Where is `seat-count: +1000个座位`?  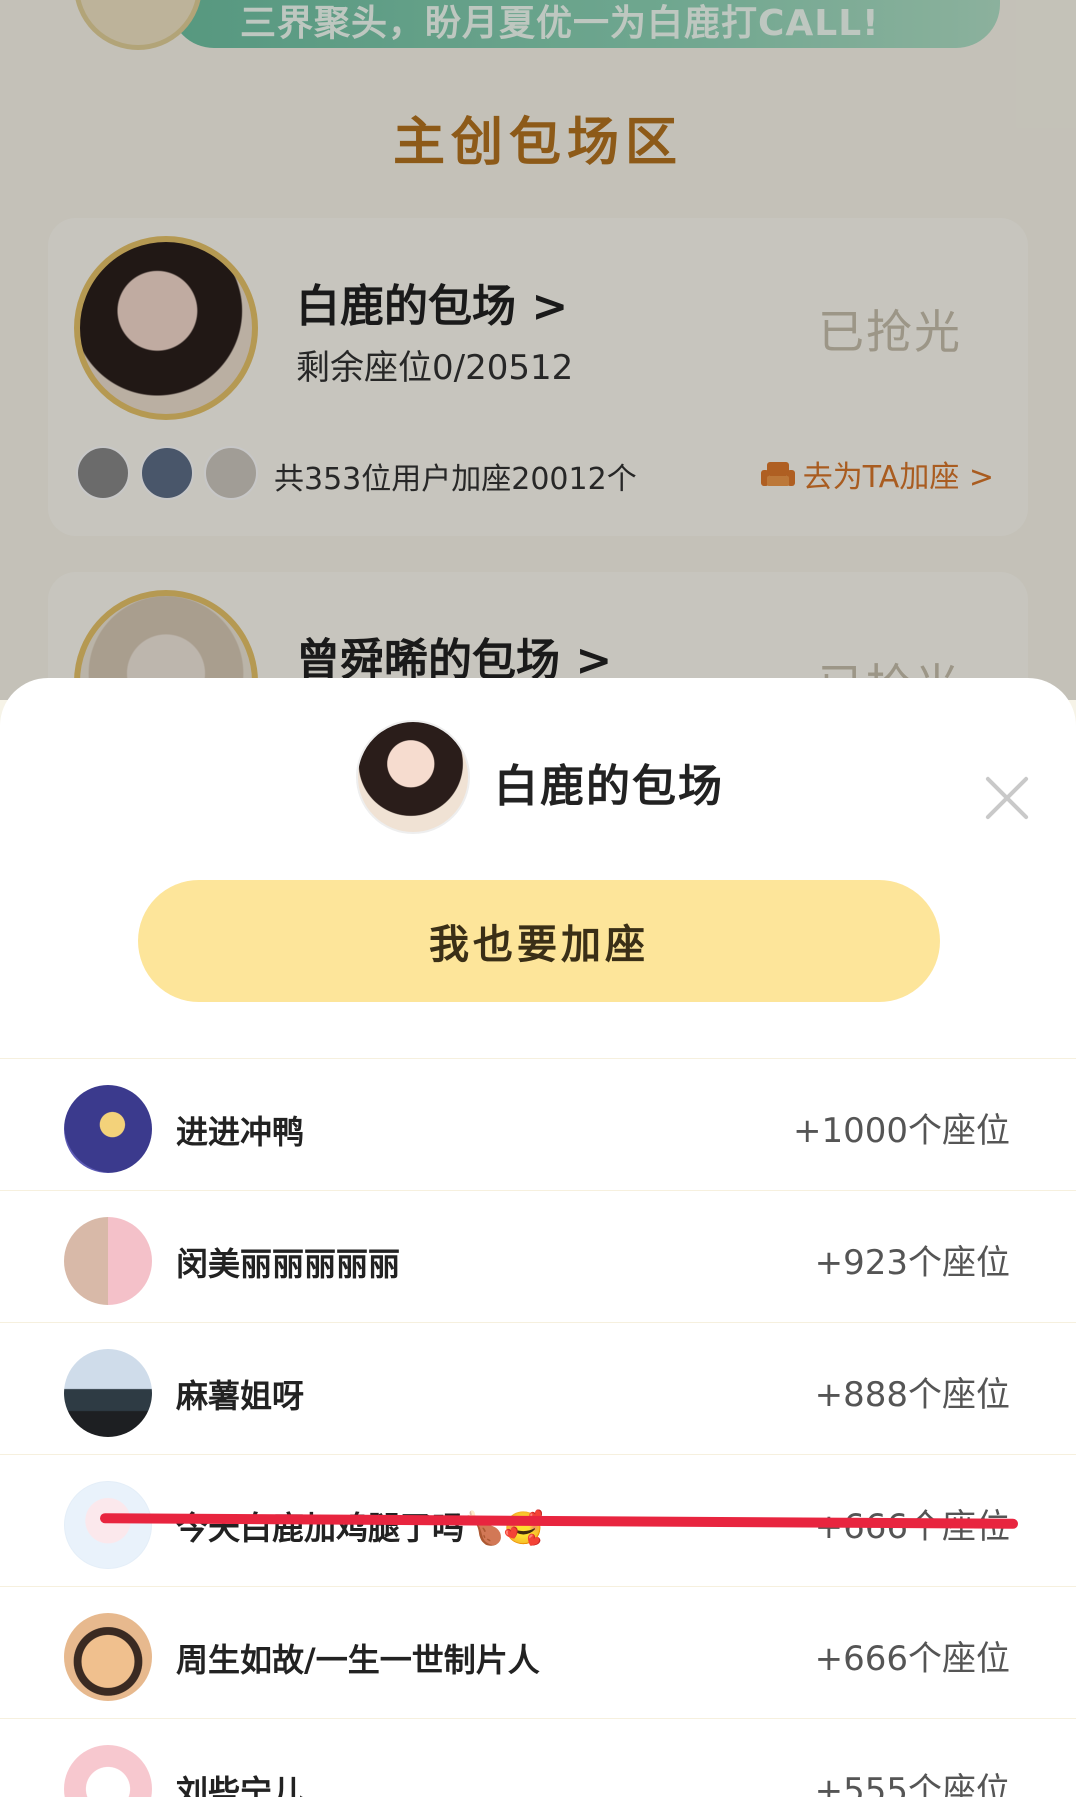 seat-count: +1000个座位 is located at coordinates (901, 1131).